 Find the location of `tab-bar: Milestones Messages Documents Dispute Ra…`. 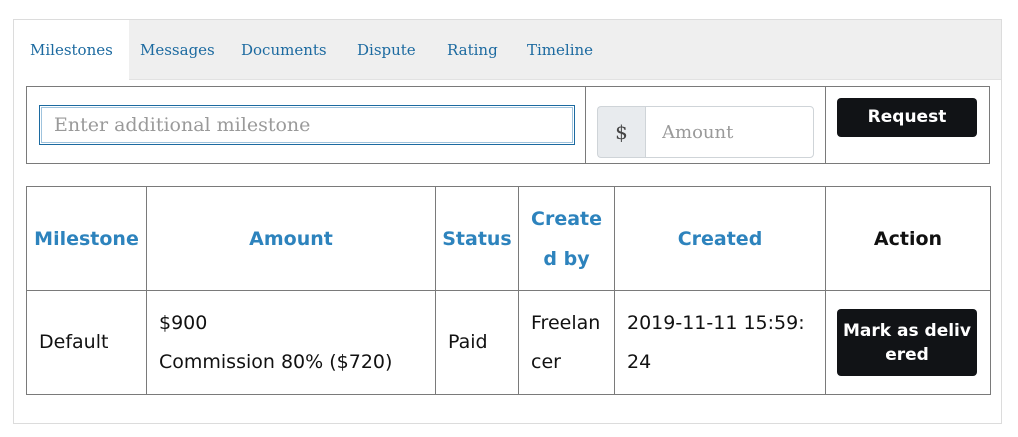

tab-bar: Milestones Messages Documents Dispute Ra… is located at coordinates (507, 50).